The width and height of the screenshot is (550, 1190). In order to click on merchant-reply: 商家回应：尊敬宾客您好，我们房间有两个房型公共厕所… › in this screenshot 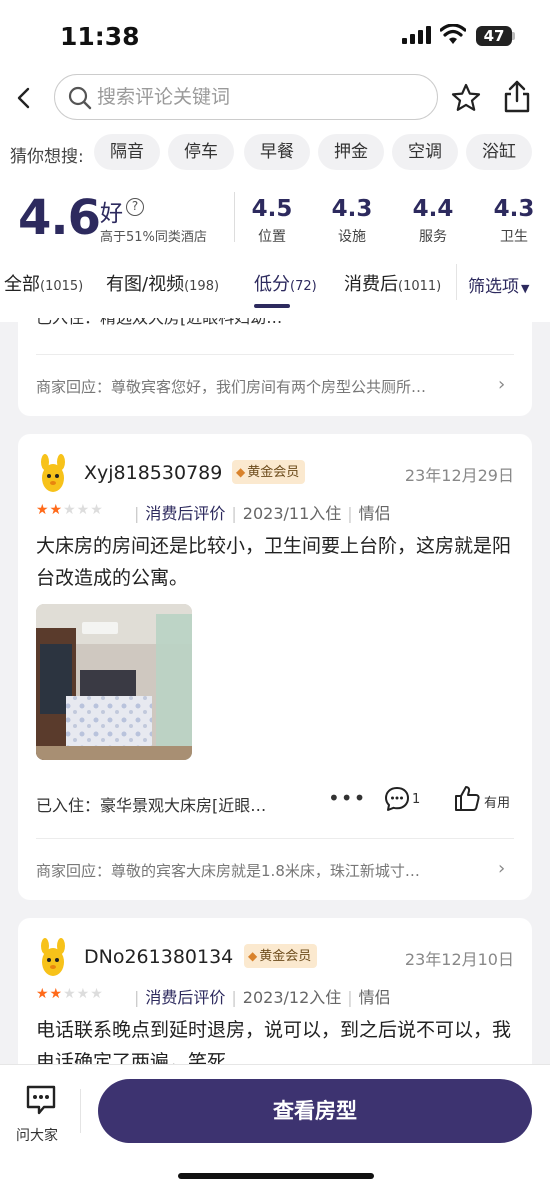, I will do `click(270, 385)`.